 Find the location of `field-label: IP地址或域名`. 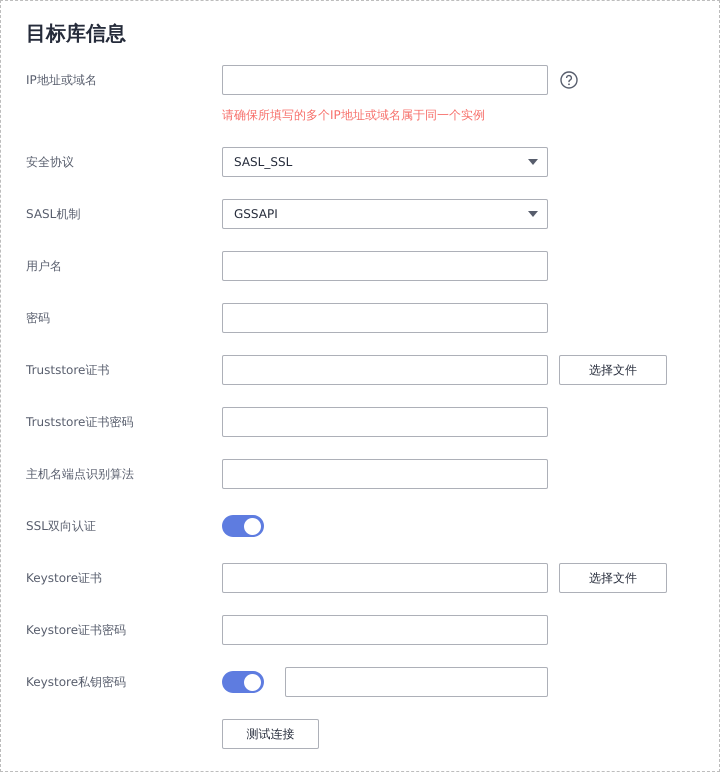

field-label: IP地址或域名 is located at coordinates (62, 80).